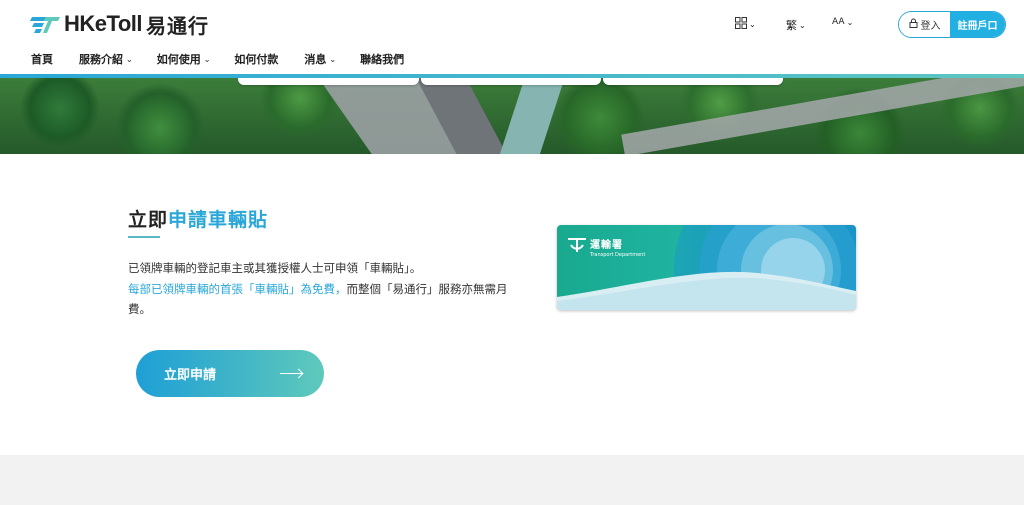 This screenshot has width=1024, height=505. What do you see at coordinates (512, 480) in the screenshot?
I see `footer-band` at bounding box center [512, 480].